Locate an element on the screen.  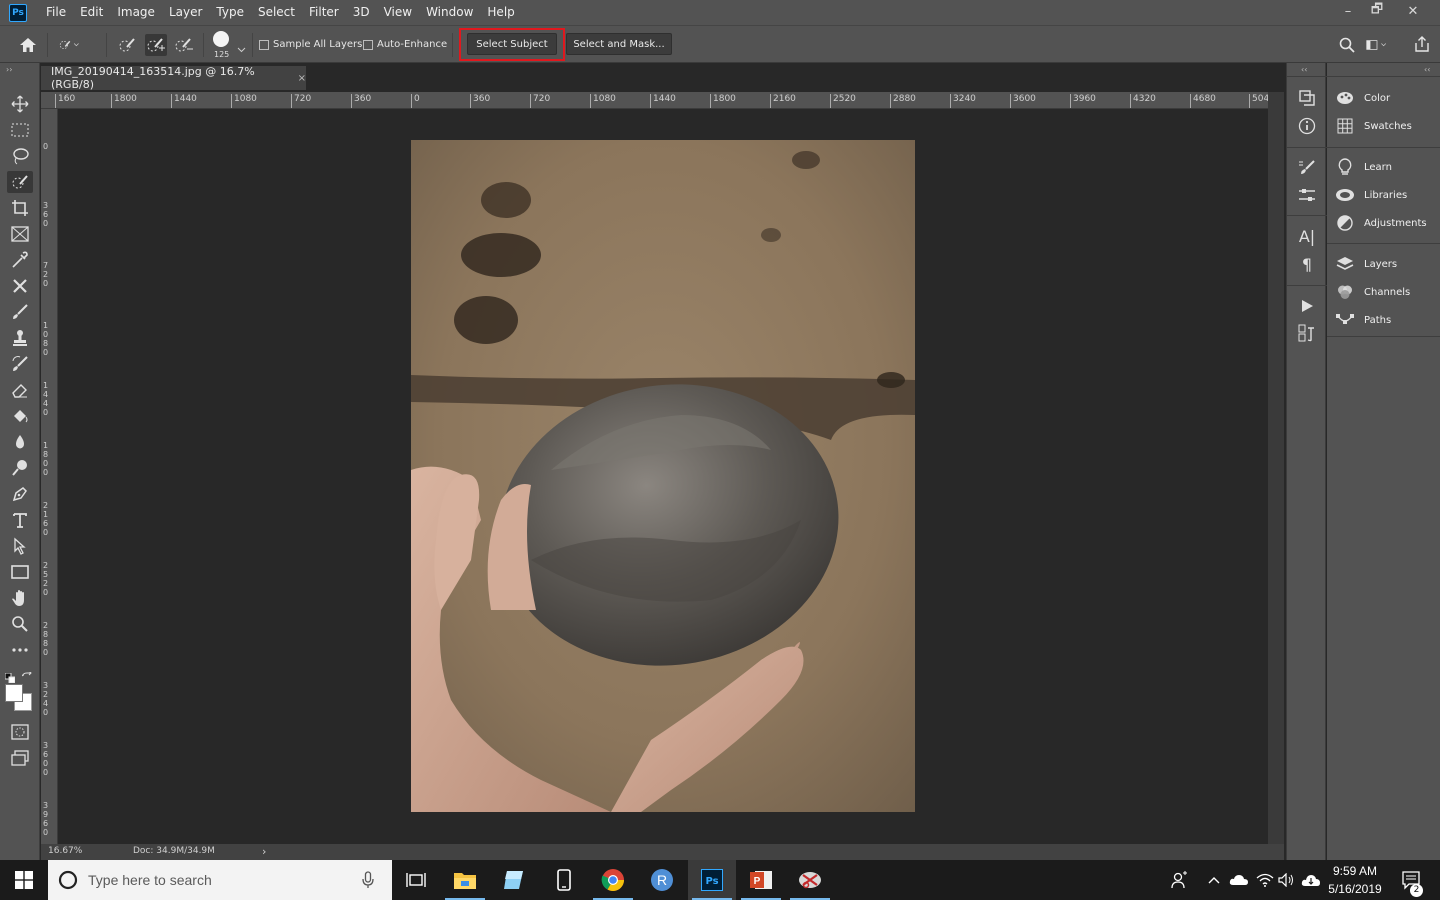
zoom-tool-icon is located at coordinates (20, 624).